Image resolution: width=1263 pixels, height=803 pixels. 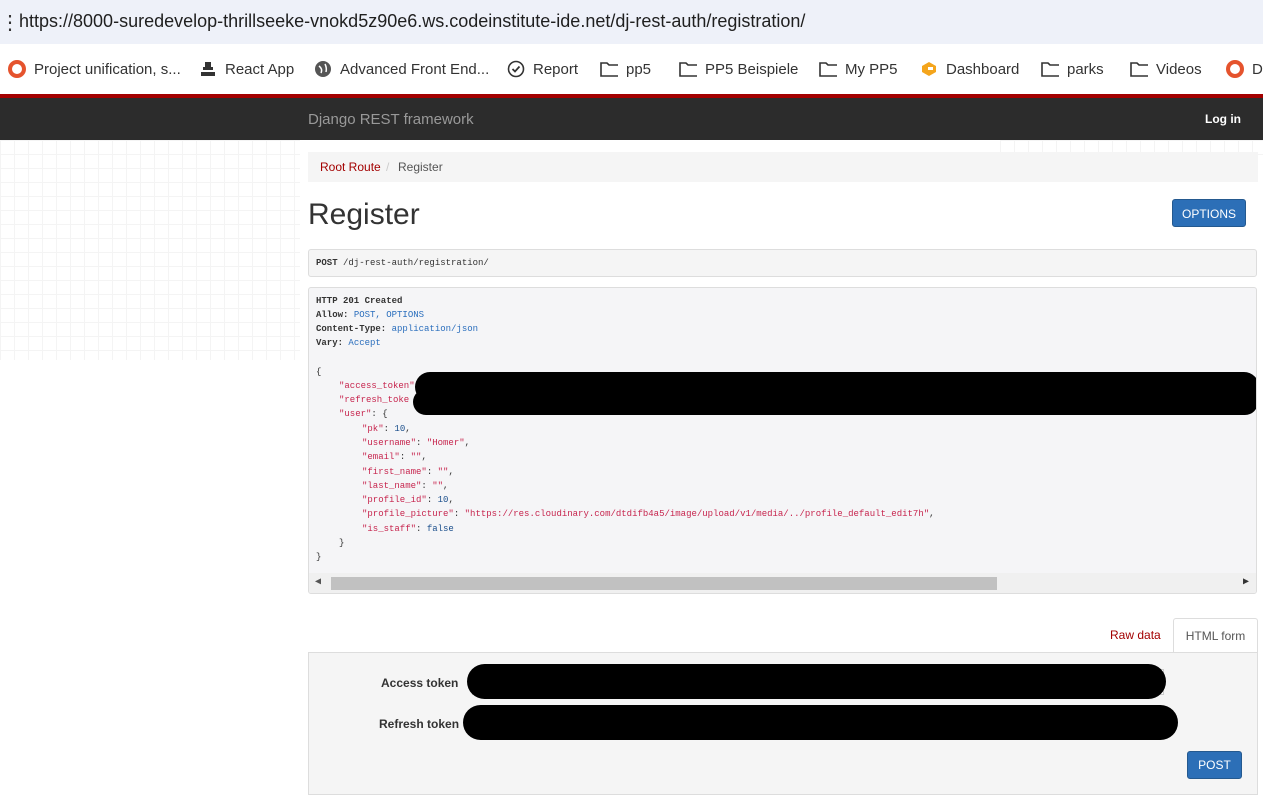 What do you see at coordinates (1257, 69) in the screenshot?
I see `bookmark-label: D` at bounding box center [1257, 69].